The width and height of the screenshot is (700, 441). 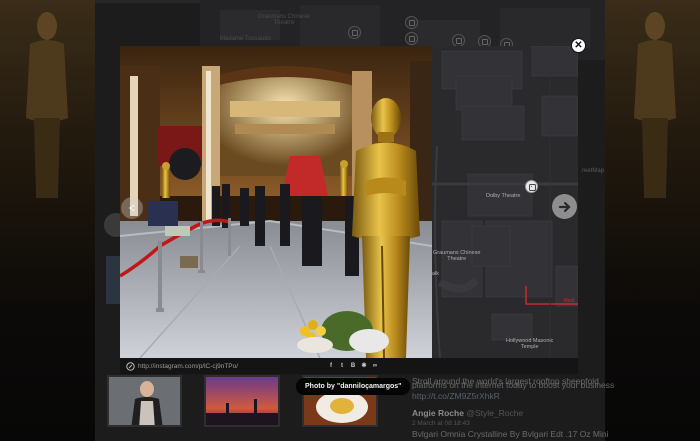 What do you see at coordinates (530, 344) in the screenshot?
I see `map-label-masonic-temple: Hollywood Masonic Temple` at bounding box center [530, 344].